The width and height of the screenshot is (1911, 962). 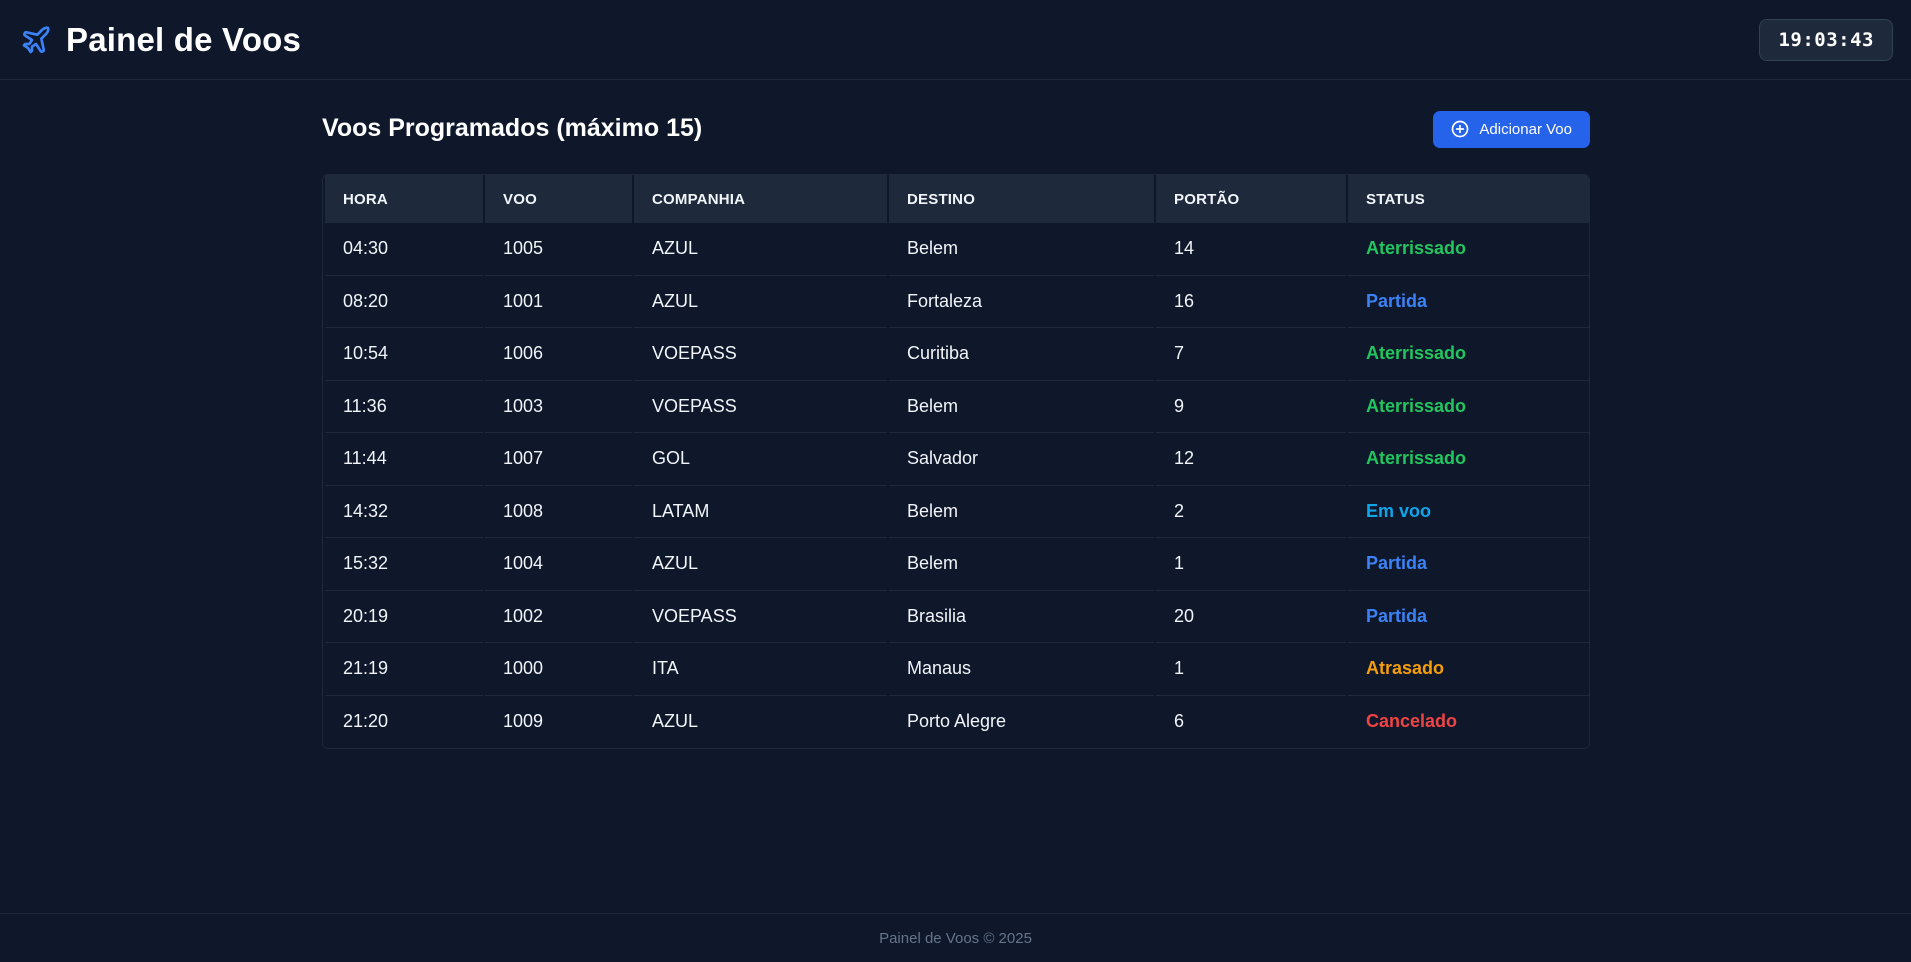 I want to click on cell-voo: 1001, so click(x=558, y=302).